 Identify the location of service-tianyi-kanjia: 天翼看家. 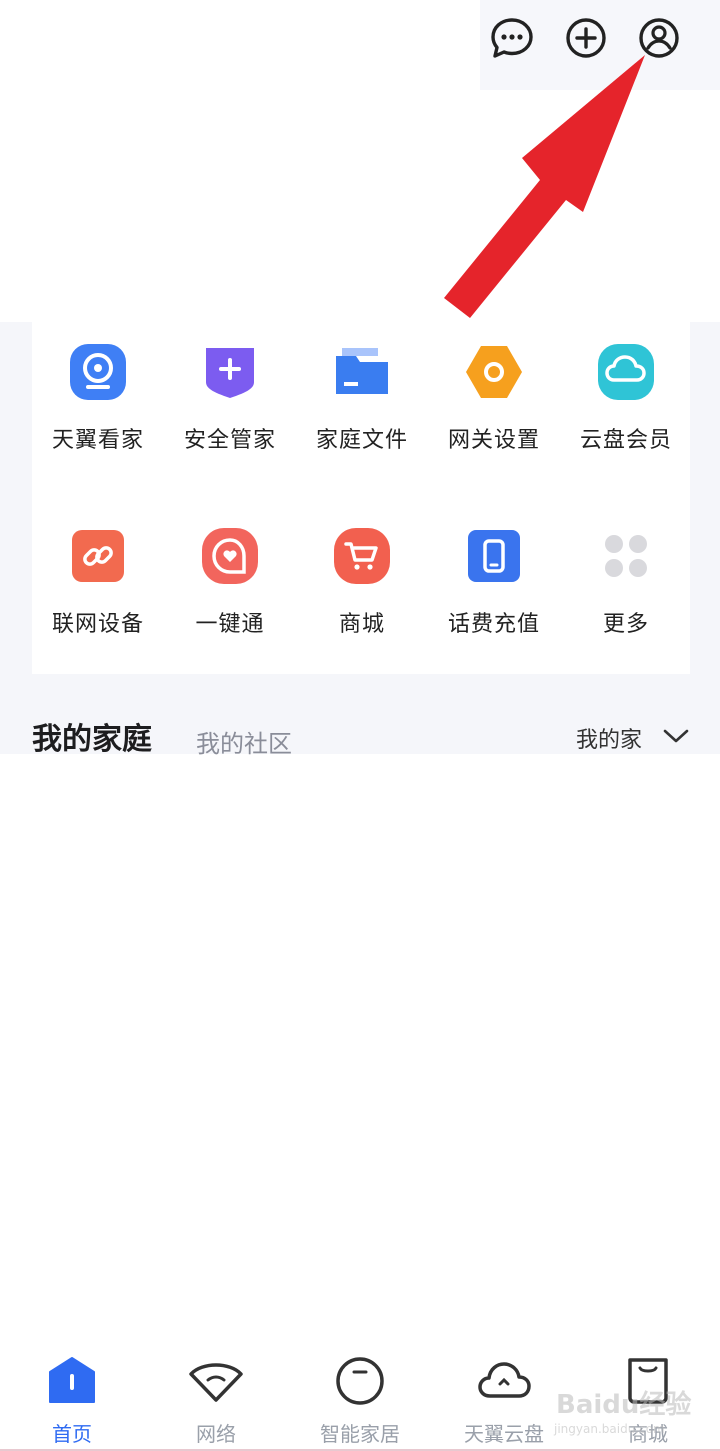
(98, 397).